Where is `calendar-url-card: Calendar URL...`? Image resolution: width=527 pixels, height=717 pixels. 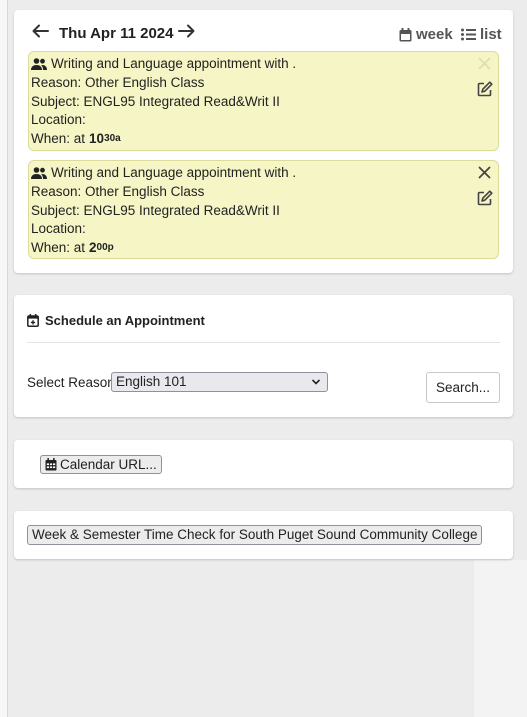 calendar-url-card: Calendar URL... is located at coordinates (263, 464).